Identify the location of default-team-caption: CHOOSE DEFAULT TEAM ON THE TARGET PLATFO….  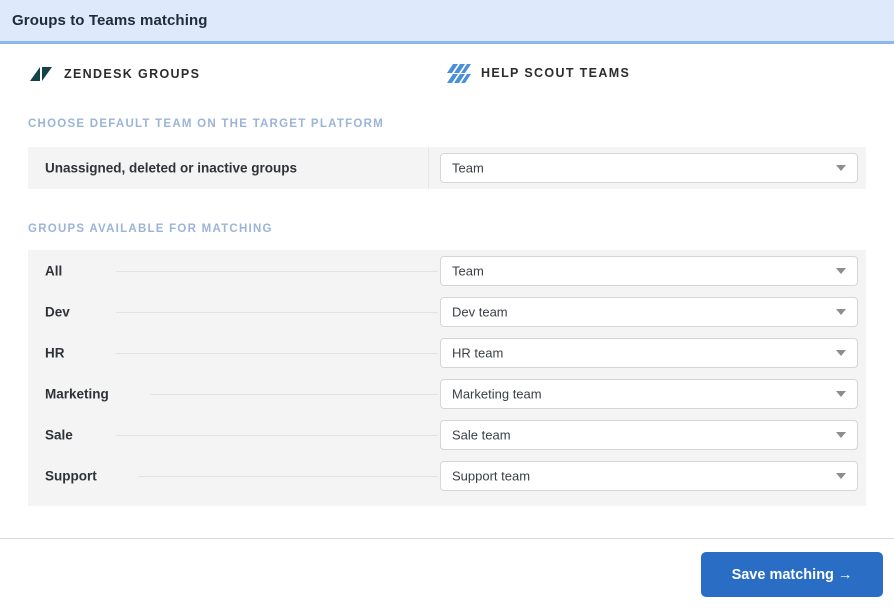
(206, 124).